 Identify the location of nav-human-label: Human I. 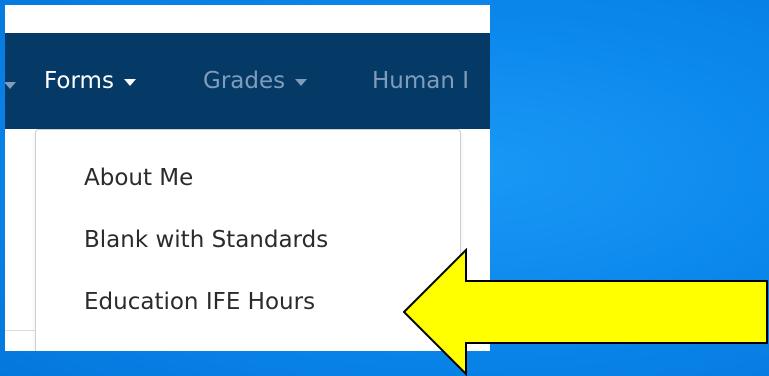
(421, 81).